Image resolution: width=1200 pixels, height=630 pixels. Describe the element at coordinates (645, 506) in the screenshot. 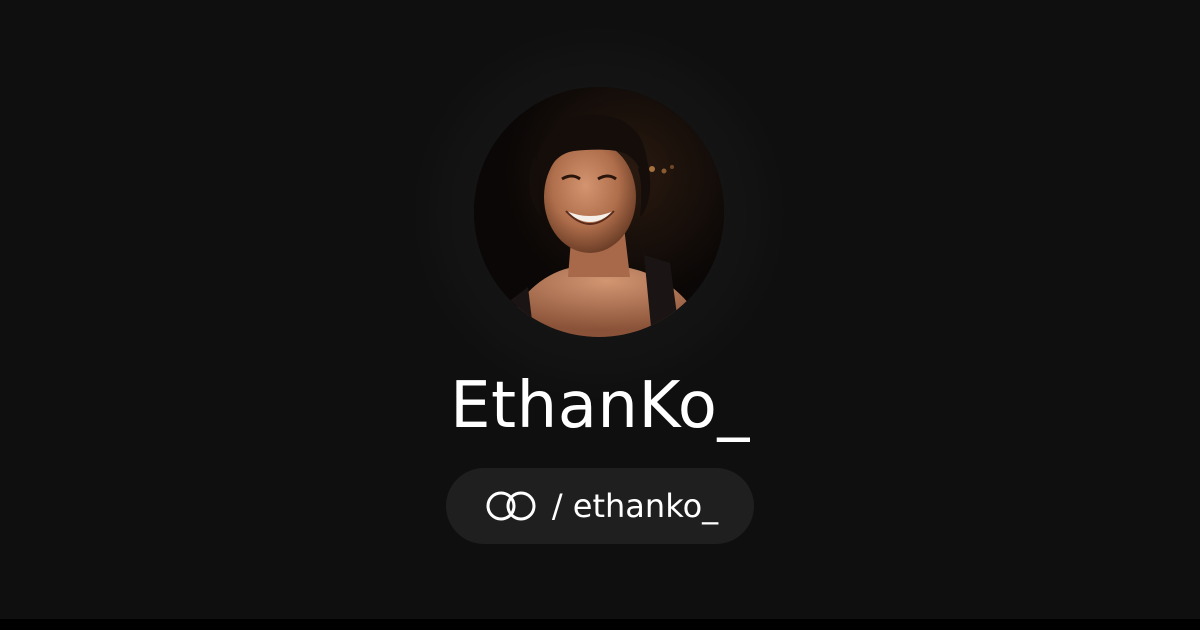

I see `handle-username: ethanko_` at that location.